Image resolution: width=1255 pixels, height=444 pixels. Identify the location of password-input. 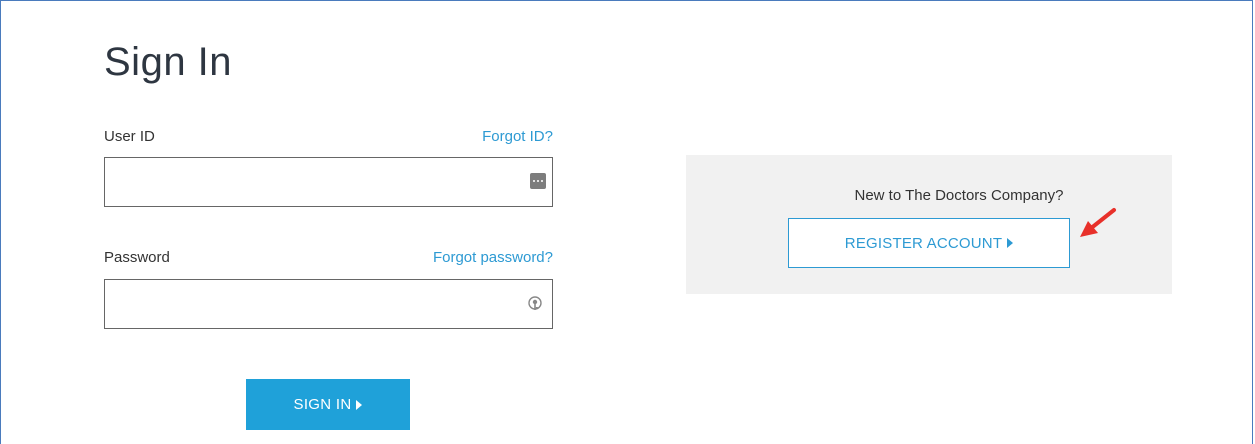
(317, 304).